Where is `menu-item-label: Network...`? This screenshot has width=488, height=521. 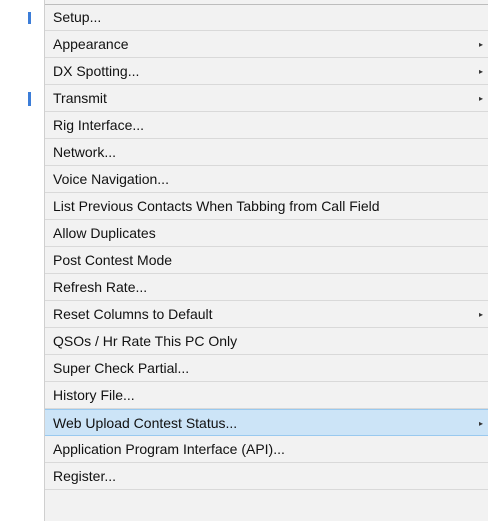
menu-item-label: Network... is located at coordinates (85, 152).